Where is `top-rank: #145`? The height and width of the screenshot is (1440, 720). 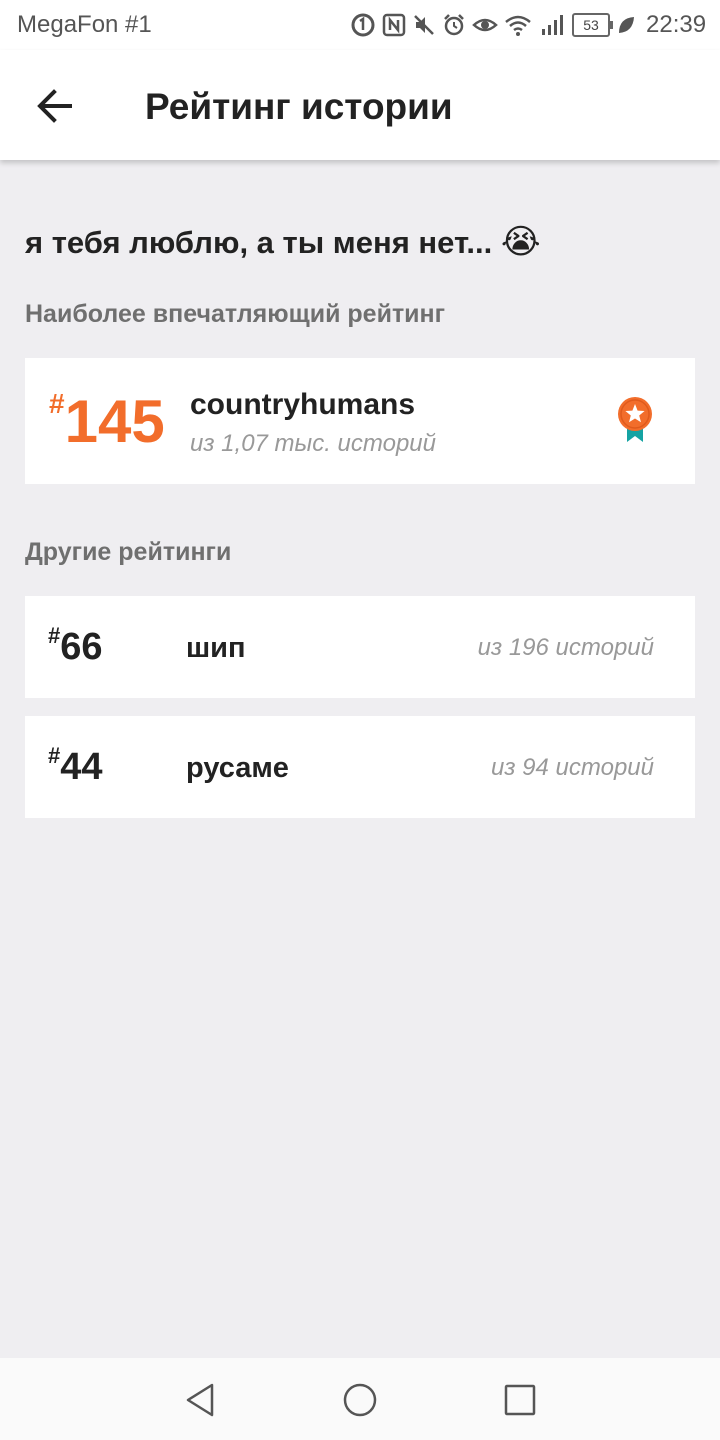
top-rank: #145 is located at coordinates (107, 421).